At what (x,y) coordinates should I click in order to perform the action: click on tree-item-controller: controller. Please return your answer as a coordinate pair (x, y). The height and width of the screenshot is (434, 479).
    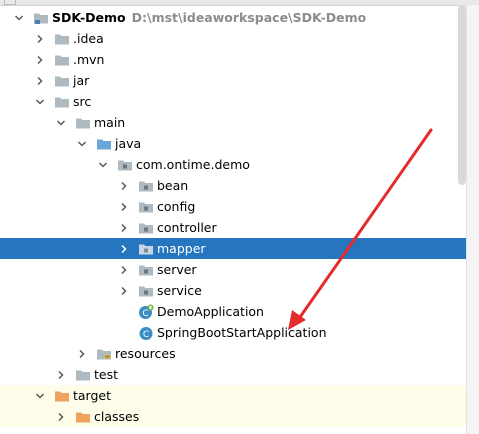
    Looking at the image, I should click on (239, 227).